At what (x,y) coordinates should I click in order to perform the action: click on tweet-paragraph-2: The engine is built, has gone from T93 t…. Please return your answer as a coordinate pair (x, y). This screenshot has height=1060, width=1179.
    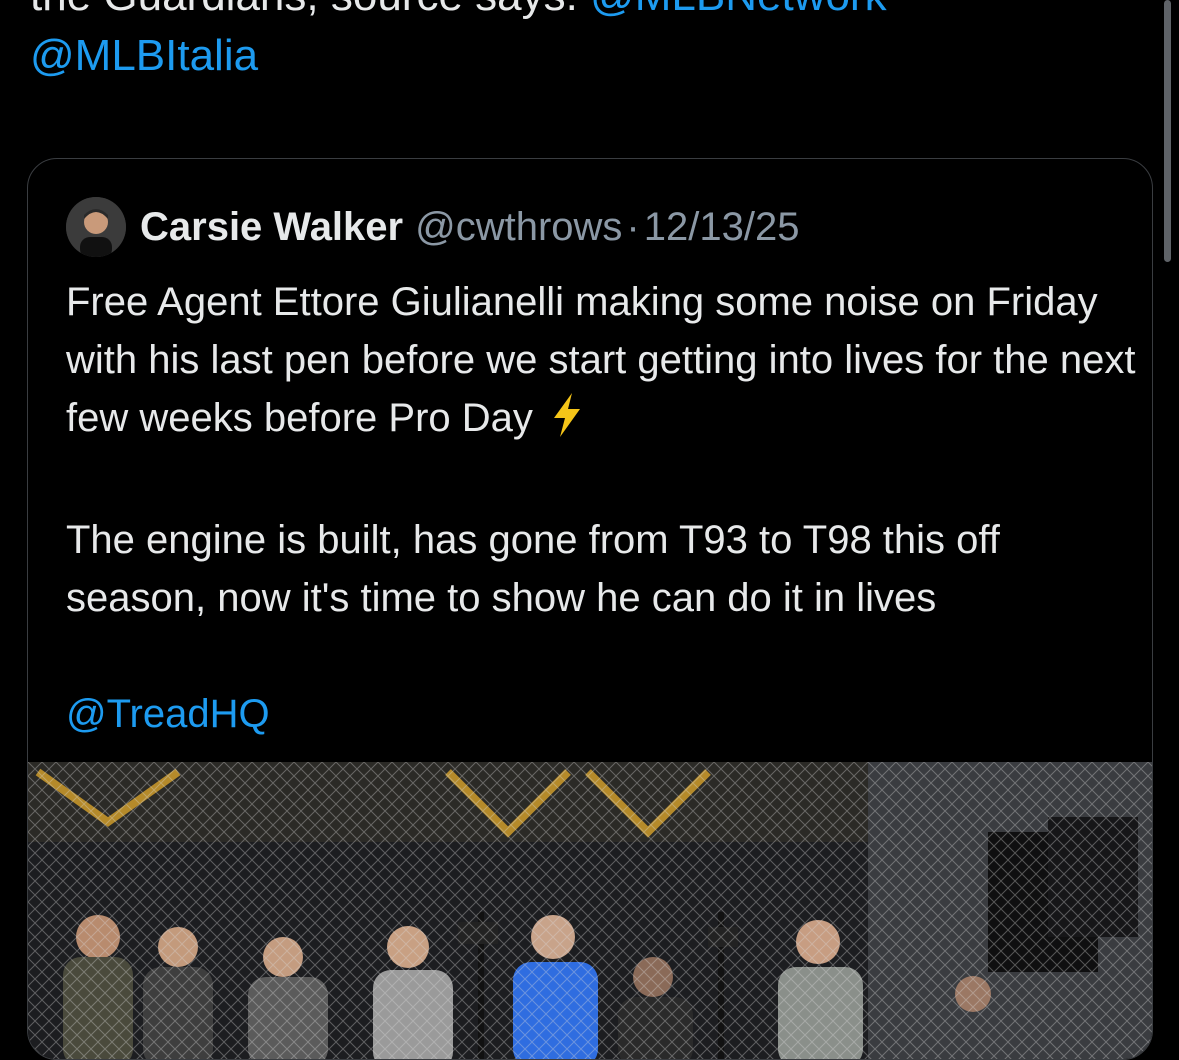
    Looking at the image, I should click on (533, 569).